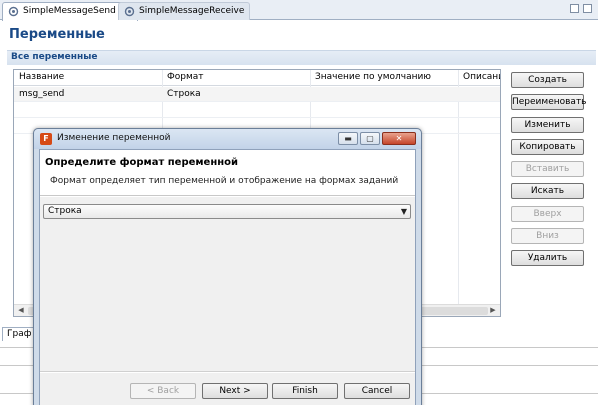 The height and width of the screenshot is (405, 598). What do you see at coordinates (299, 10) in the screenshot?
I see `editor-tab-bar: SimpleMessageSend ⊠ SimpleMessageReceive` at bounding box center [299, 10].